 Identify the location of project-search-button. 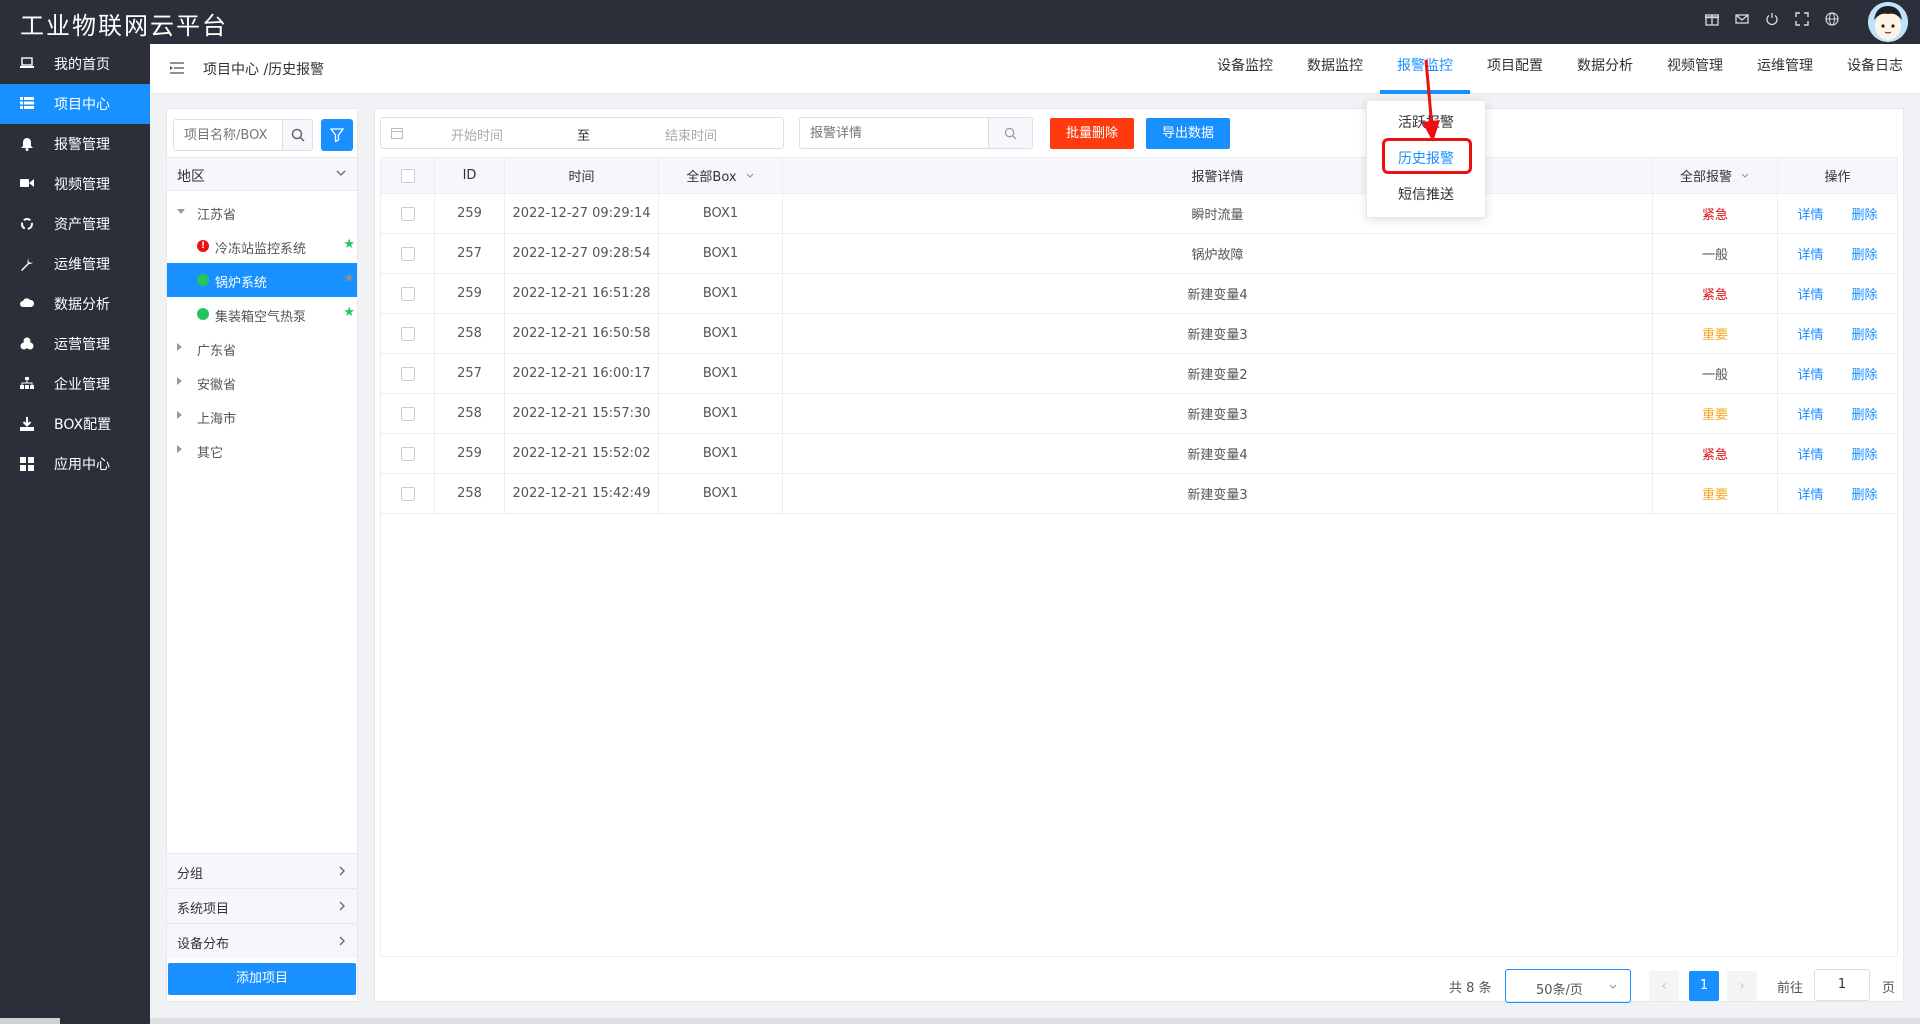
(297, 135).